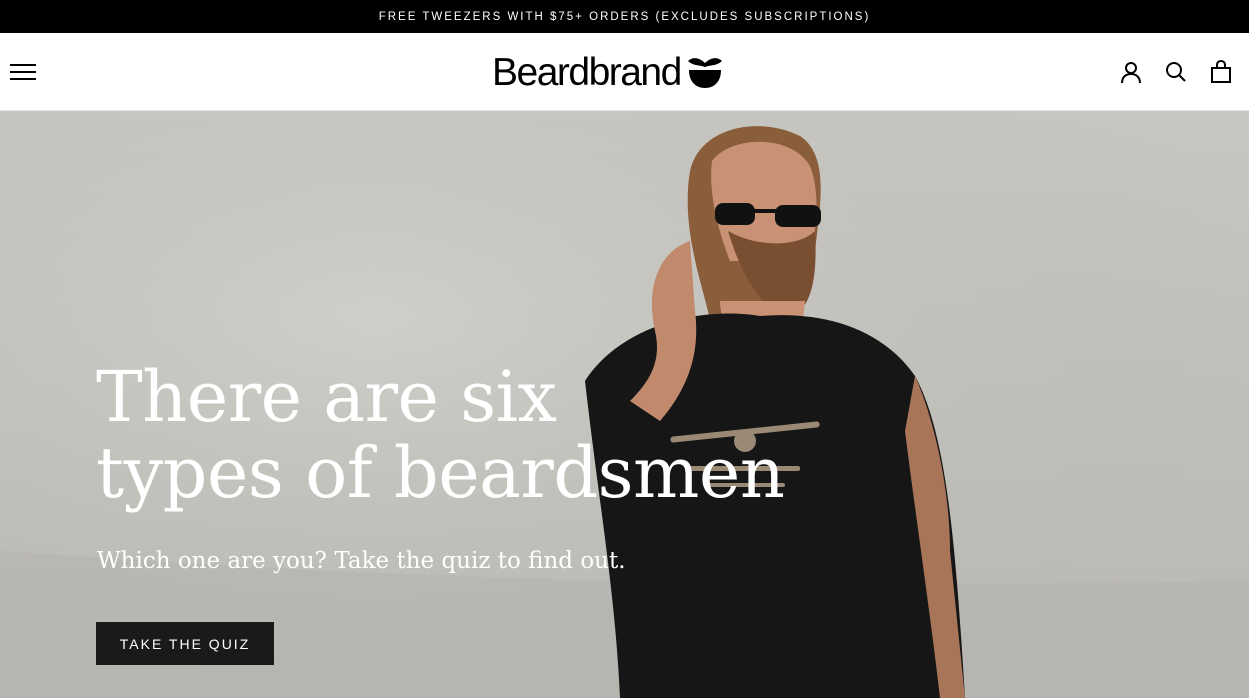 The width and height of the screenshot is (1249, 698). I want to click on cart-icon, so click(1221, 71).